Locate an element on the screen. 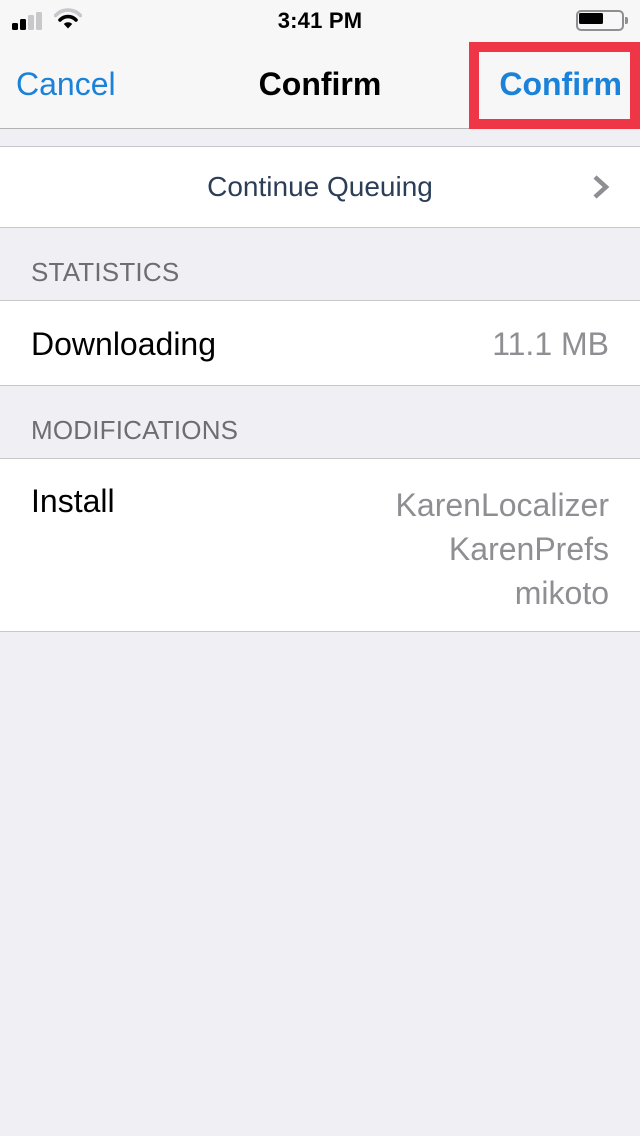 The width and height of the screenshot is (640, 1136). package-name: KarenPrefs is located at coordinates (528, 549).